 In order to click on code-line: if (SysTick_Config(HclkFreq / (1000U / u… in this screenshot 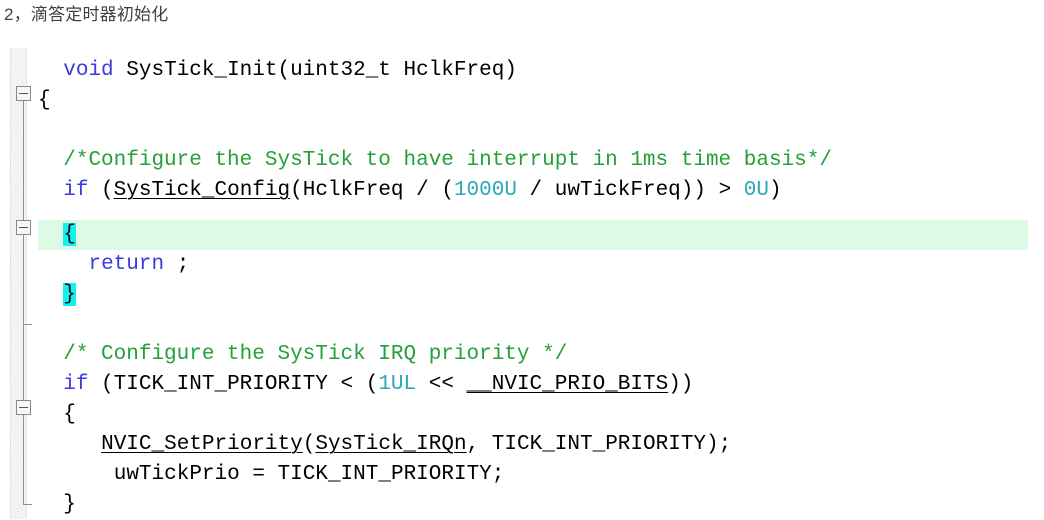, I will do `click(410, 191)`.